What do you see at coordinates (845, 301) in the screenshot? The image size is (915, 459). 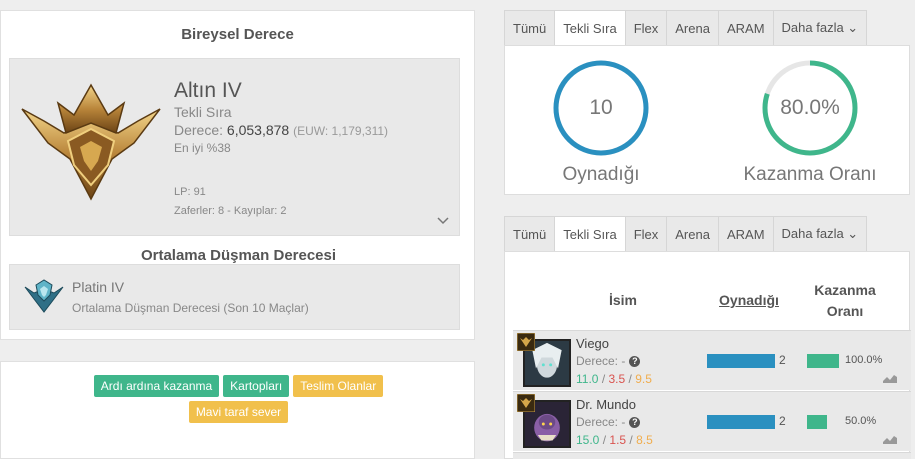 I see `column-winrate: Kazanma Oranı` at bounding box center [845, 301].